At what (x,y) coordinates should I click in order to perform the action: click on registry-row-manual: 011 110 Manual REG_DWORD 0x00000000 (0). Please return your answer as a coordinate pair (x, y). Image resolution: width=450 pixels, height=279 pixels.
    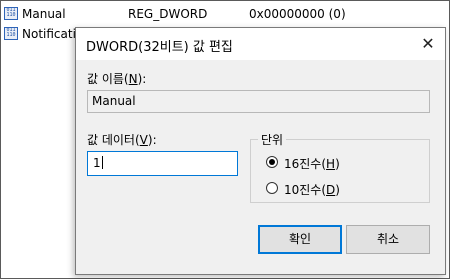
    Looking at the image, I should click on (224, 14).